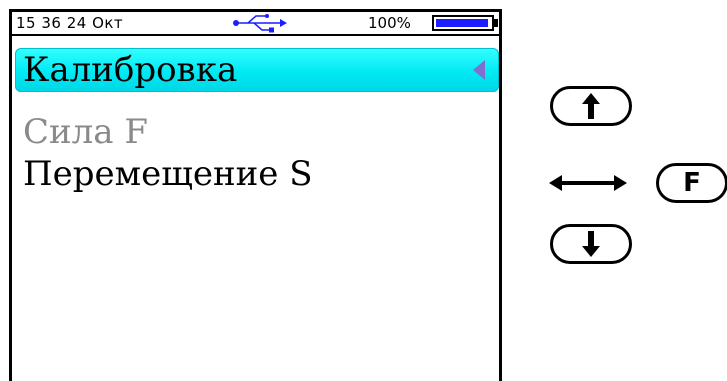 The image size is (727, 381). I want to click on battery-percent: 100%, so click(389, 23).